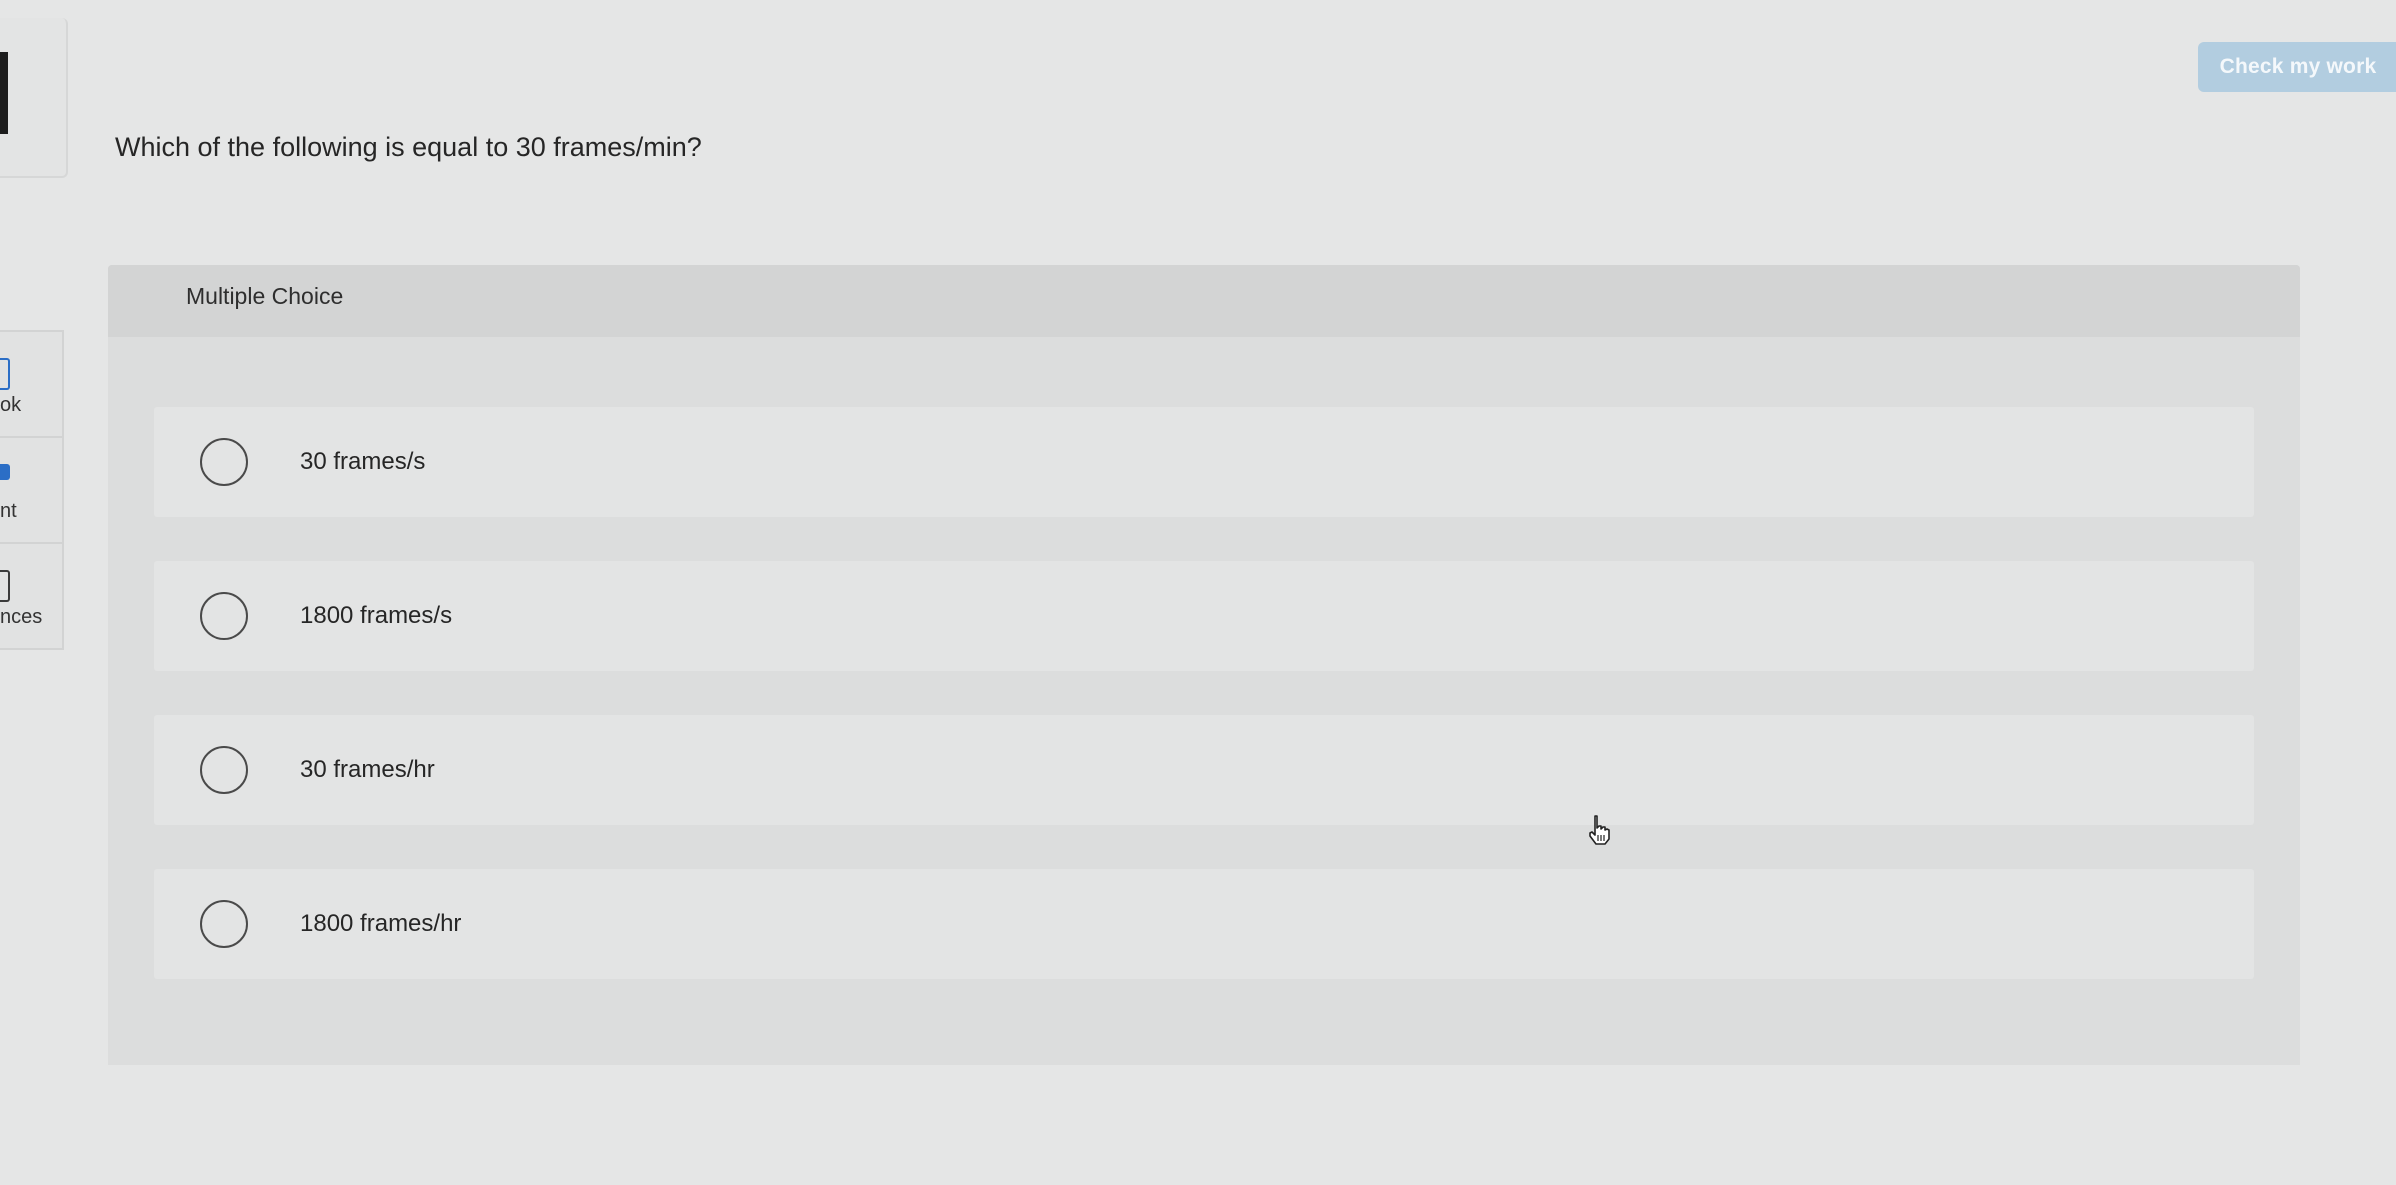 This screenshot has width=2396, height=1185. What do you see at coordinates (363, 461) in the screenshot?
I see `answer-option-label: 30 frames/s` at bounding box center [363, 461].